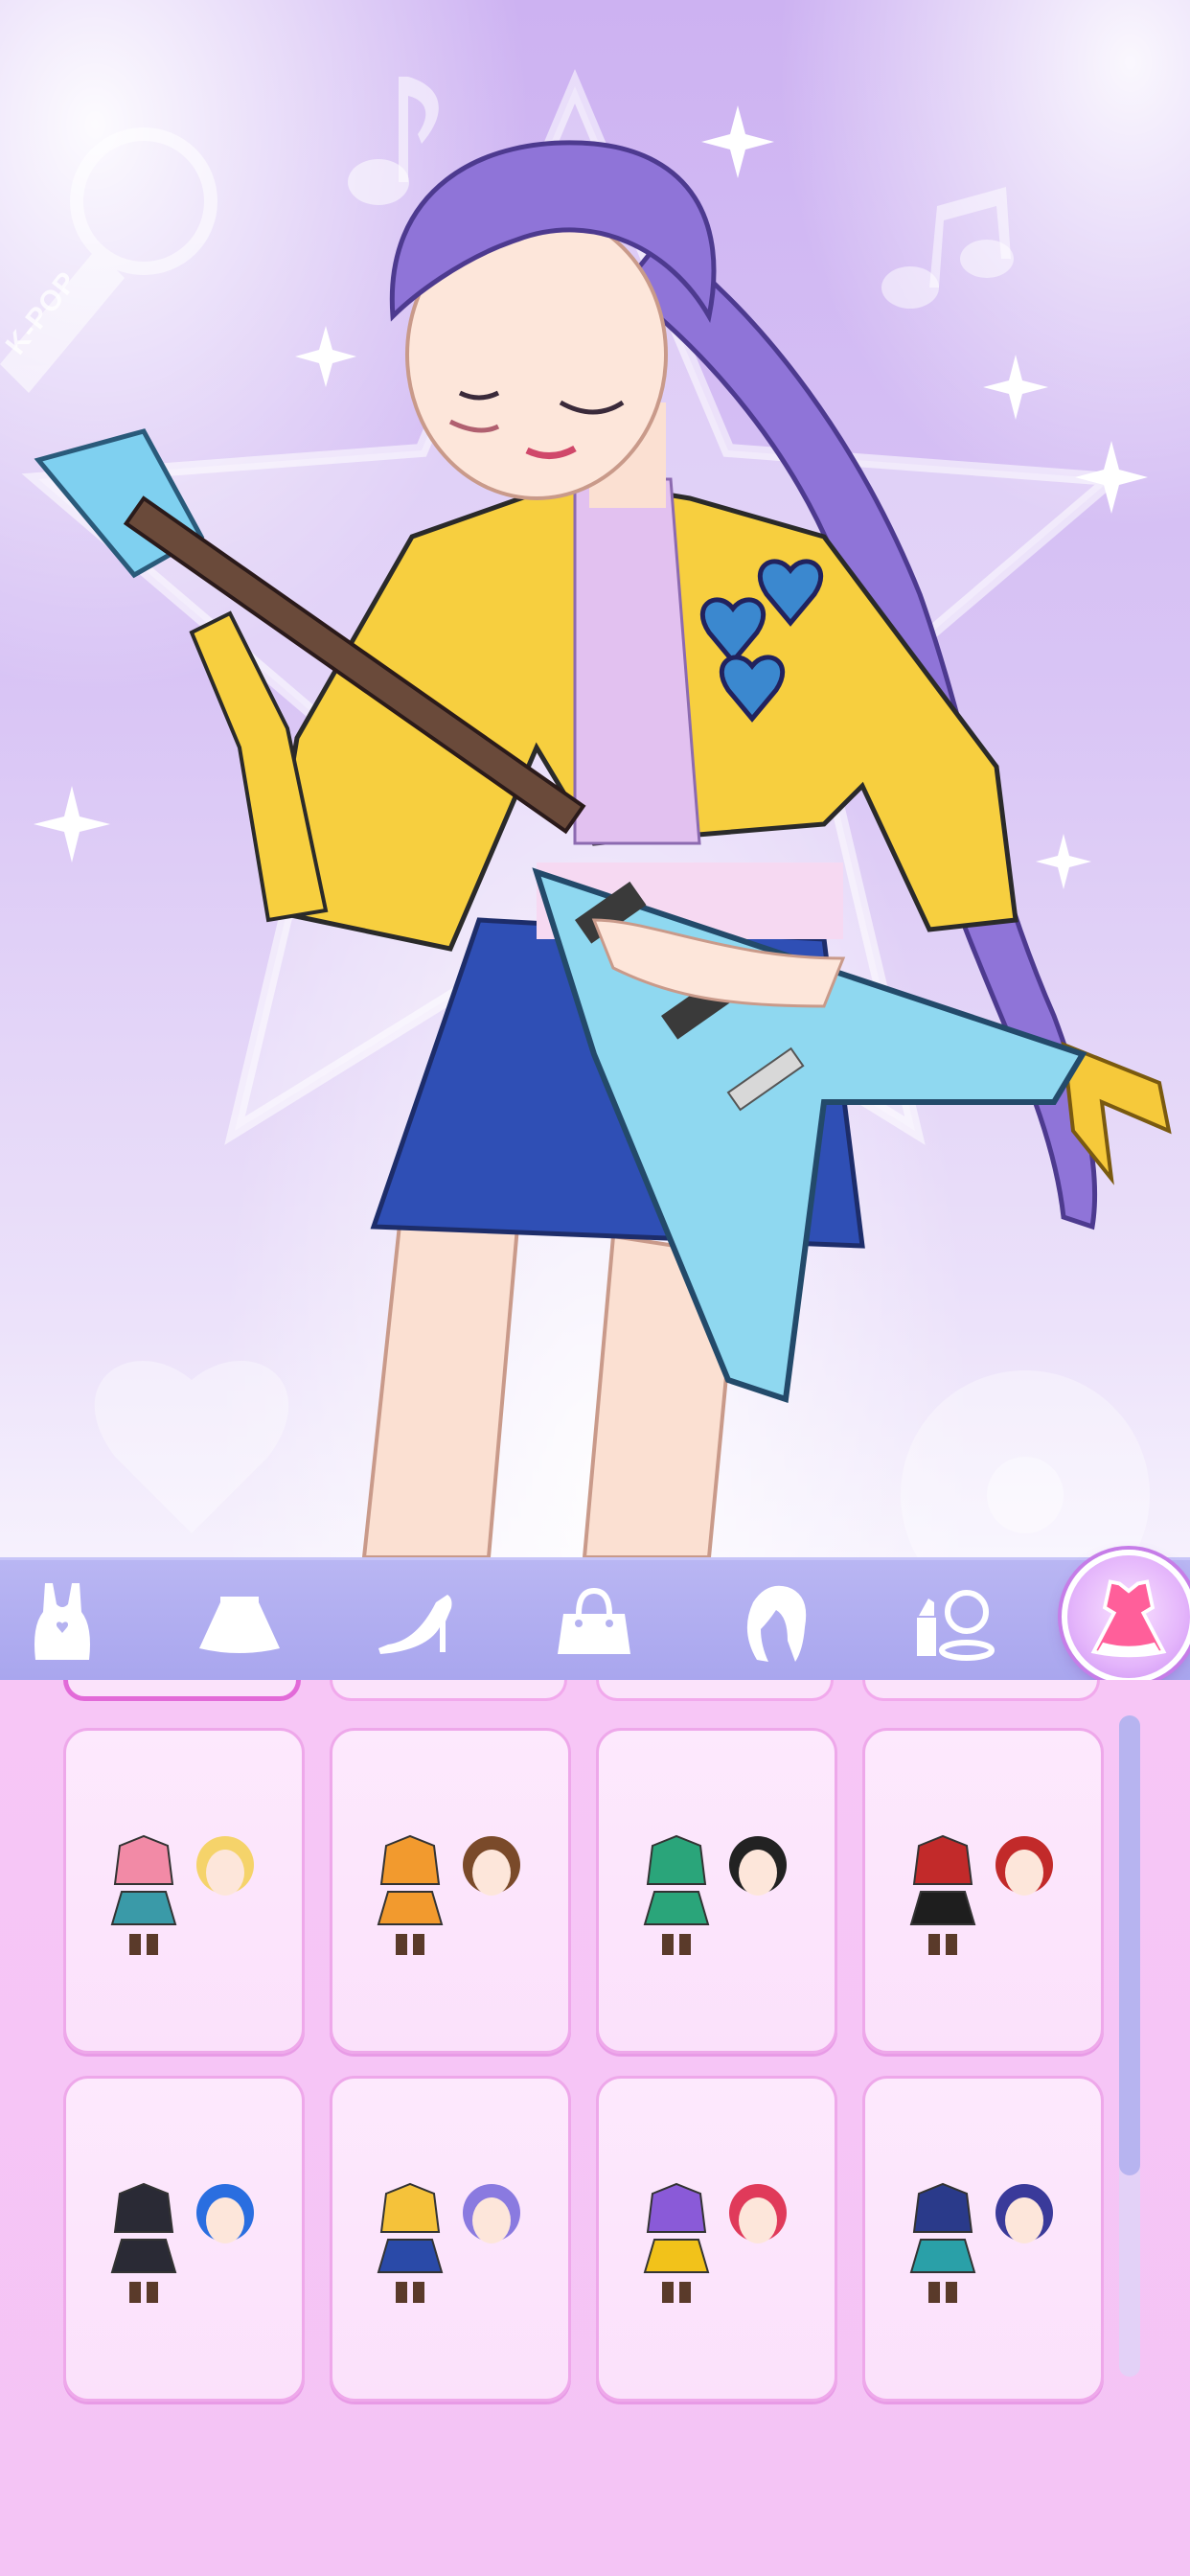 This screenshot has width=1190, height=2576. I want to click on outfit-navy-cap-teal-dress-thumbnail, so click(981, 2242).